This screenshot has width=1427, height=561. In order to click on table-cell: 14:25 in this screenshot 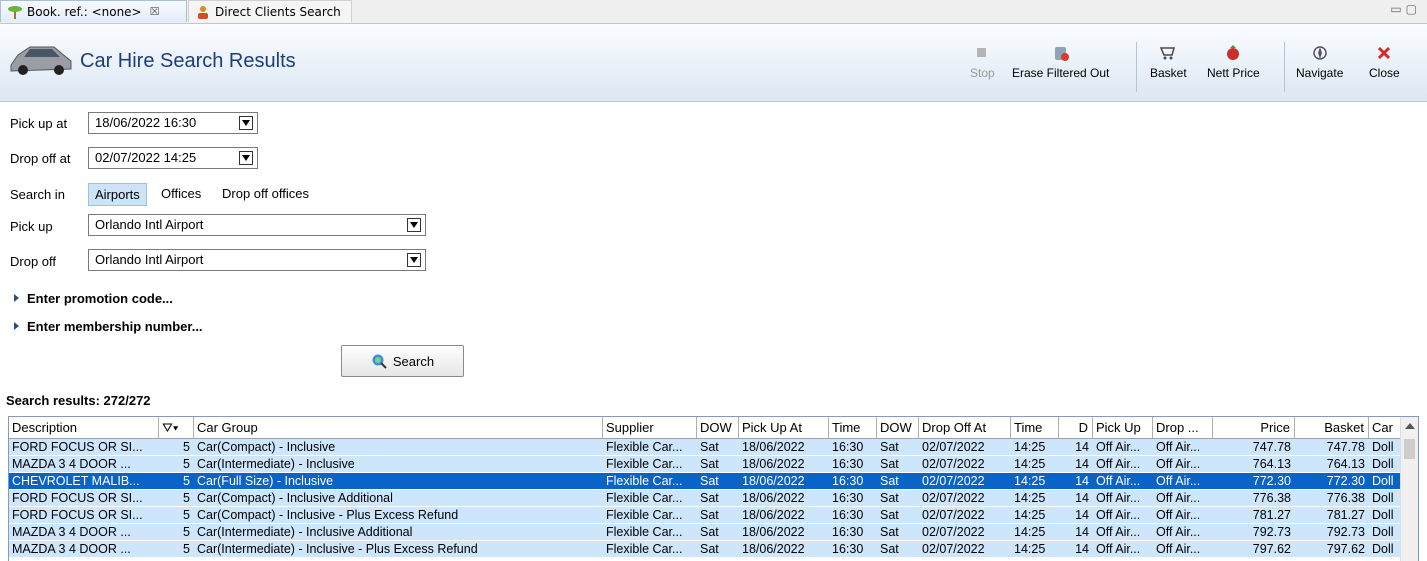, I will do `click(1030, 532)`.